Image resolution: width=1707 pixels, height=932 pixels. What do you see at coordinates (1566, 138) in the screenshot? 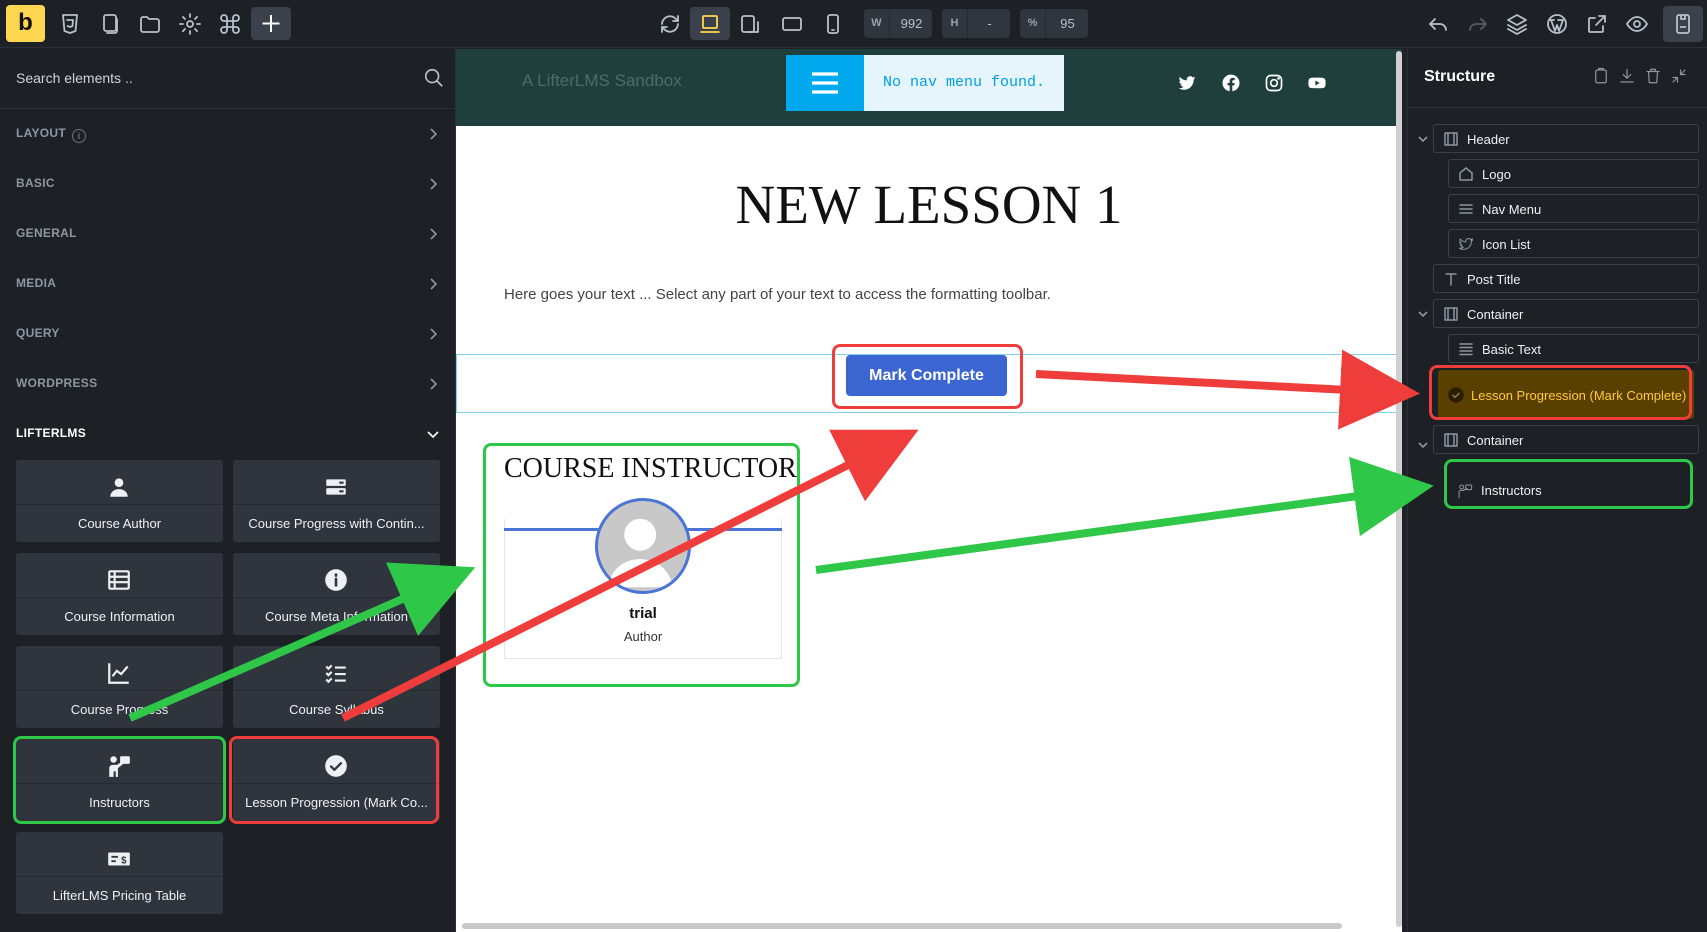
I see `structure-node-header: Header` at bounding box center [1566, 138].